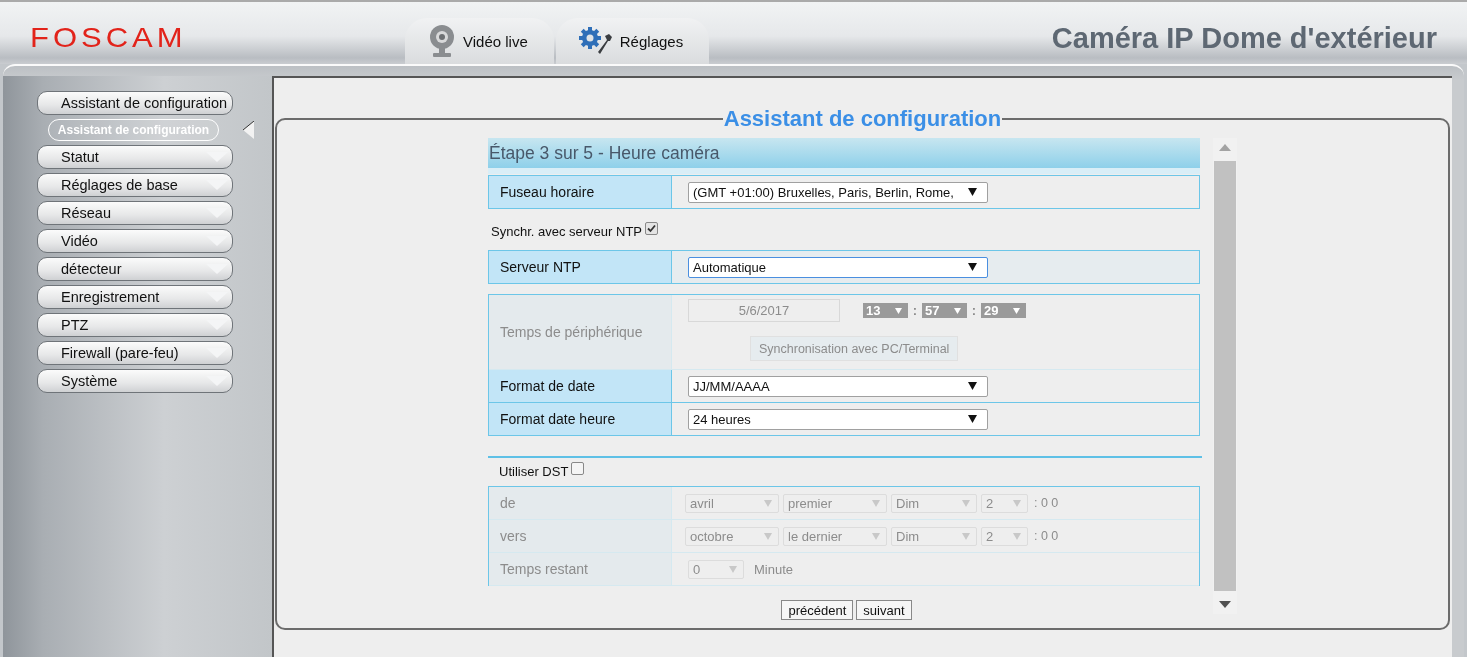 Image resolution: width=1467 pixels, height=657 pixels. I want to click on field-label: Temps restant, so click(580, 569).